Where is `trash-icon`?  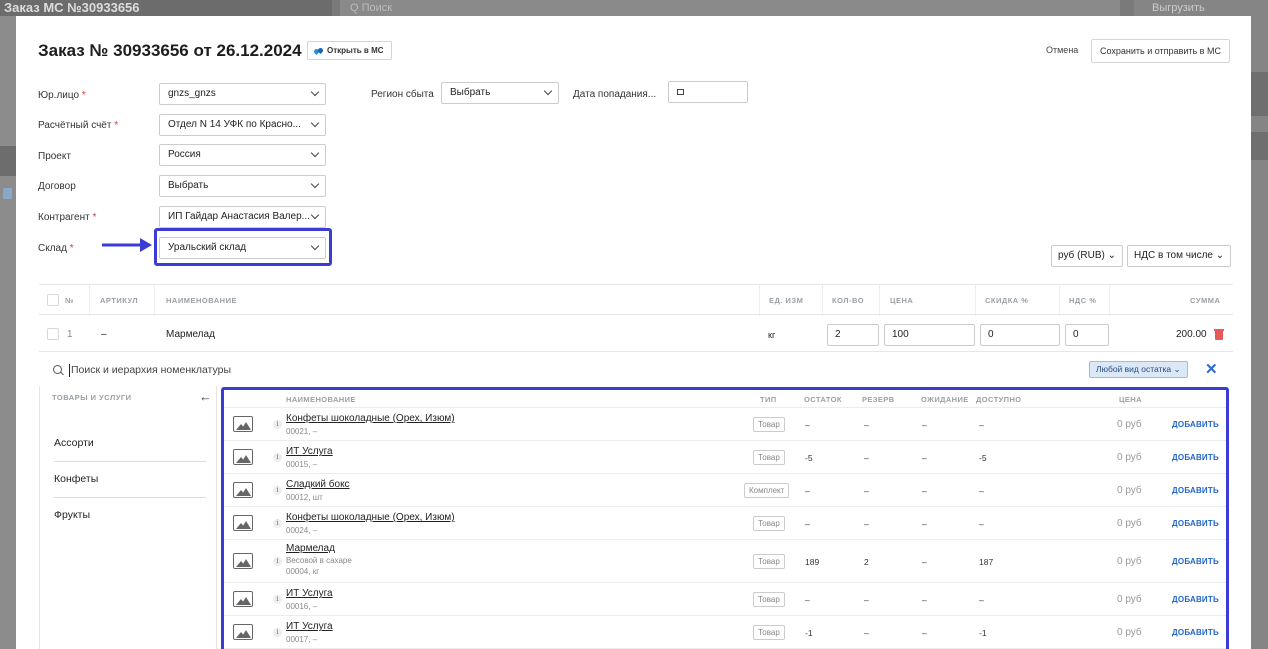 trash-icon is located at coordinates (1219, 334).